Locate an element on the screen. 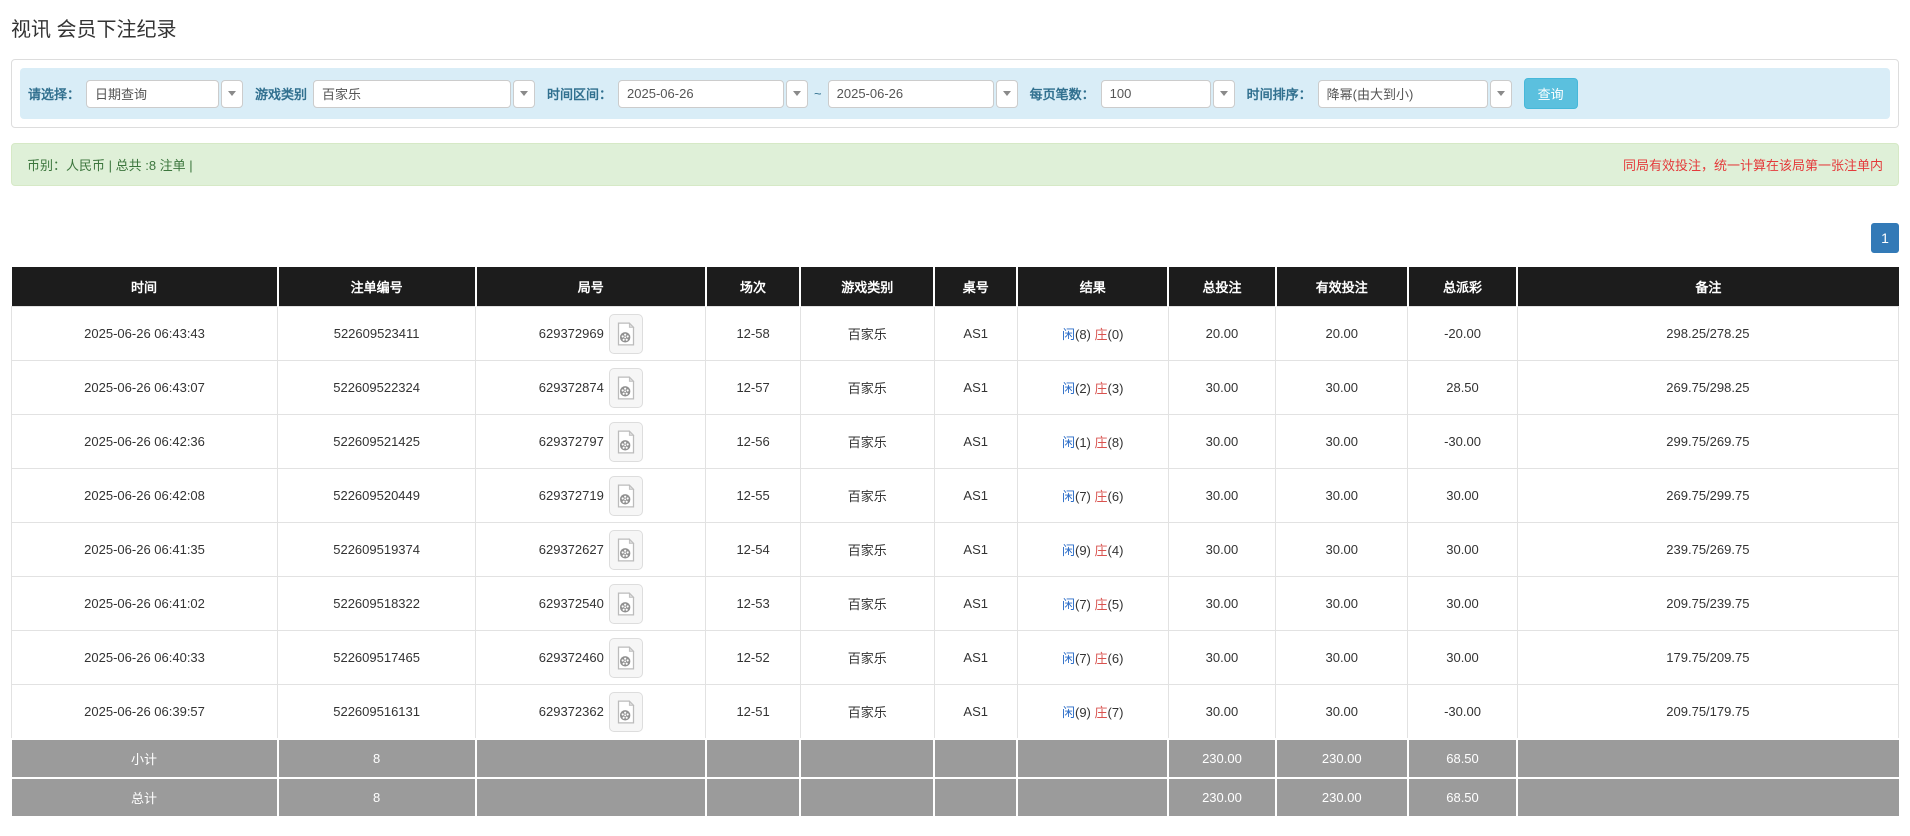  date-to-input is located at coordinates (910, 93).